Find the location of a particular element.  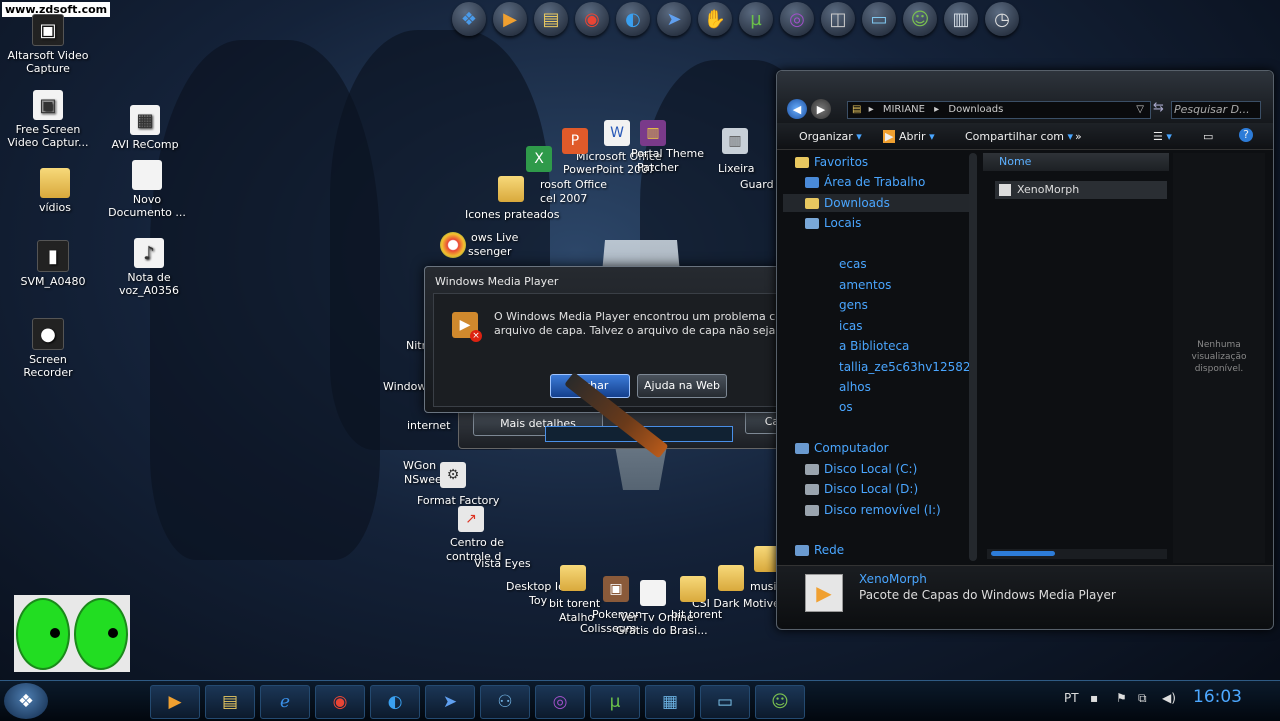

taskbar-cursor: ➤ is located at coordinates (450, 702).